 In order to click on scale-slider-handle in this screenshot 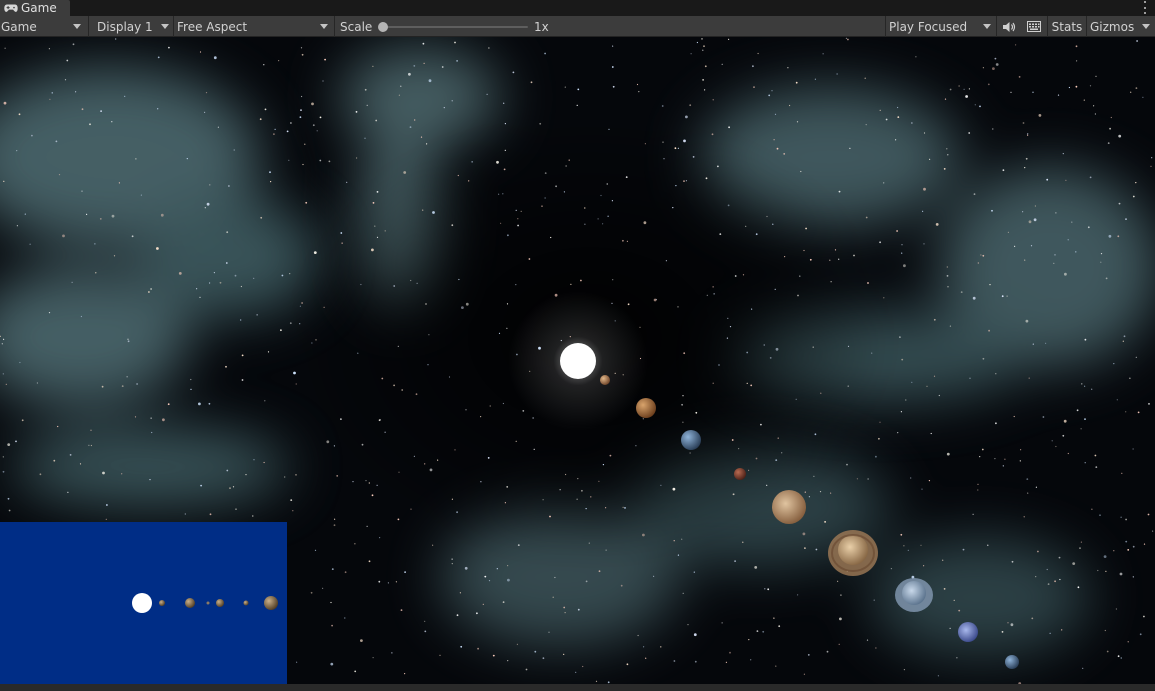, I will do `click(383, 27)`.